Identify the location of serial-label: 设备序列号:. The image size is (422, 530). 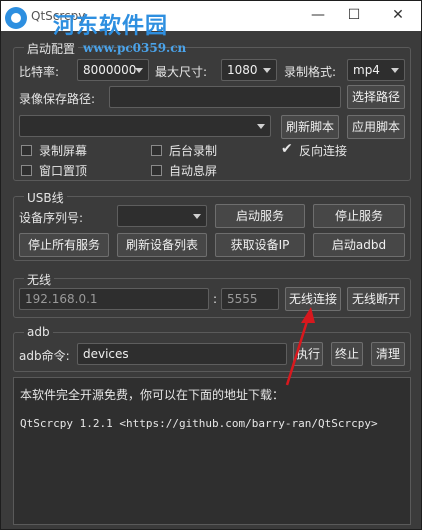
(51, 218).